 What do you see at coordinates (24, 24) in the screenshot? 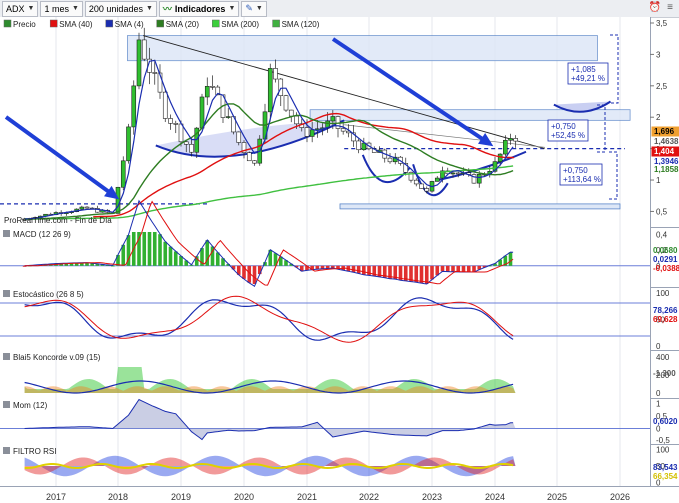
I see `legend-label: Precio` at bounding box center [24, 24].